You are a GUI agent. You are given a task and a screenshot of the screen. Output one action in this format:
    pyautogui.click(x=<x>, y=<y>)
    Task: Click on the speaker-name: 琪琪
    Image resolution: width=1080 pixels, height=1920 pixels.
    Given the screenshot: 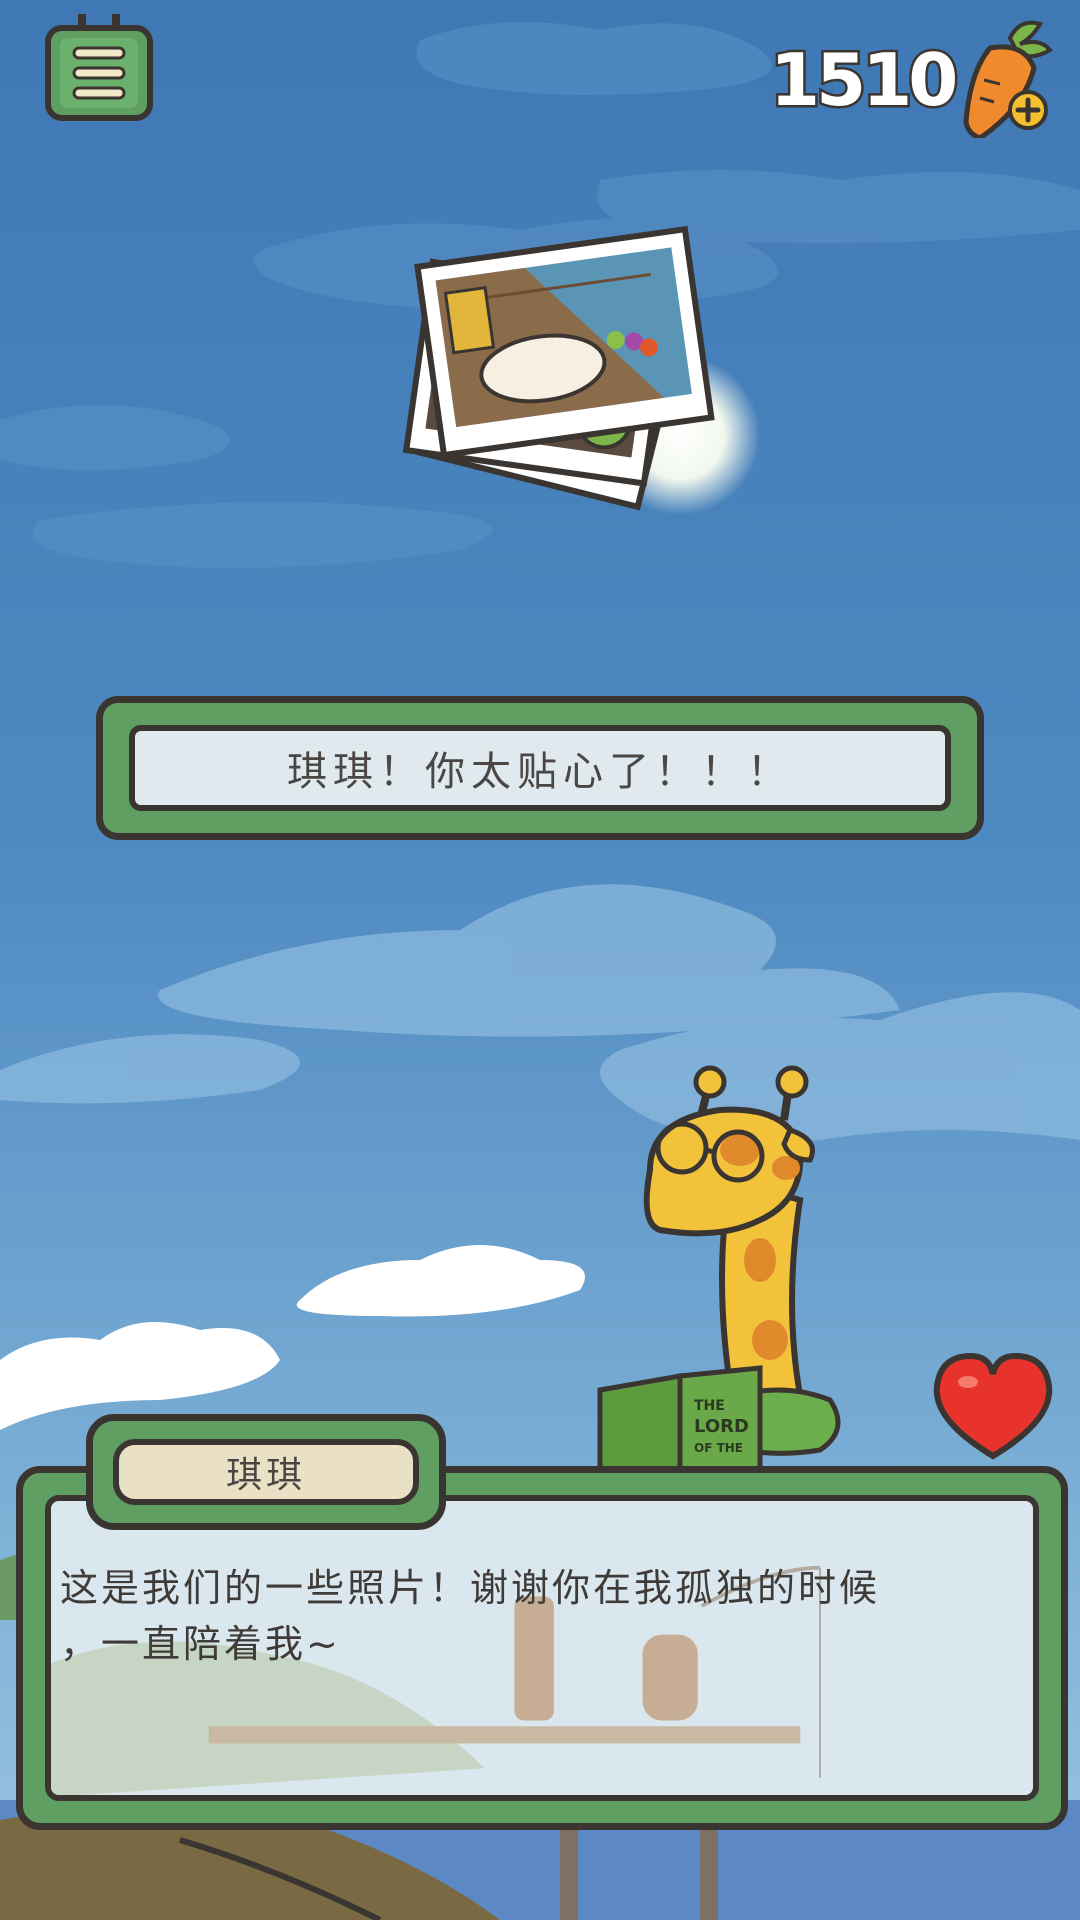 What is the action you would take?
    pyautogui.click(x=265, y=1475)
    